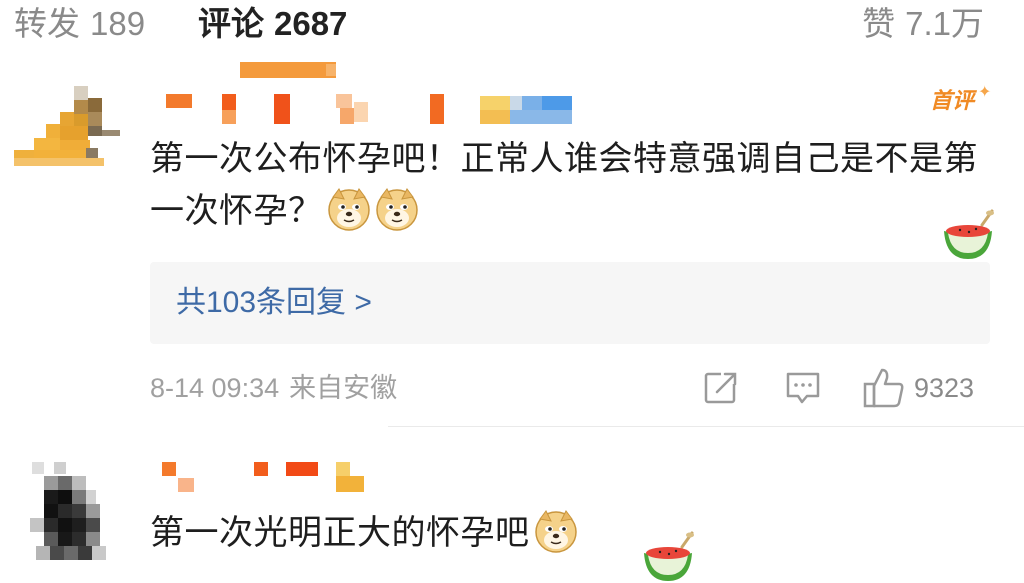 This screenshot has height=583, width=1024. I want to click on tab-comment-label: 评论, so click(231, 23).